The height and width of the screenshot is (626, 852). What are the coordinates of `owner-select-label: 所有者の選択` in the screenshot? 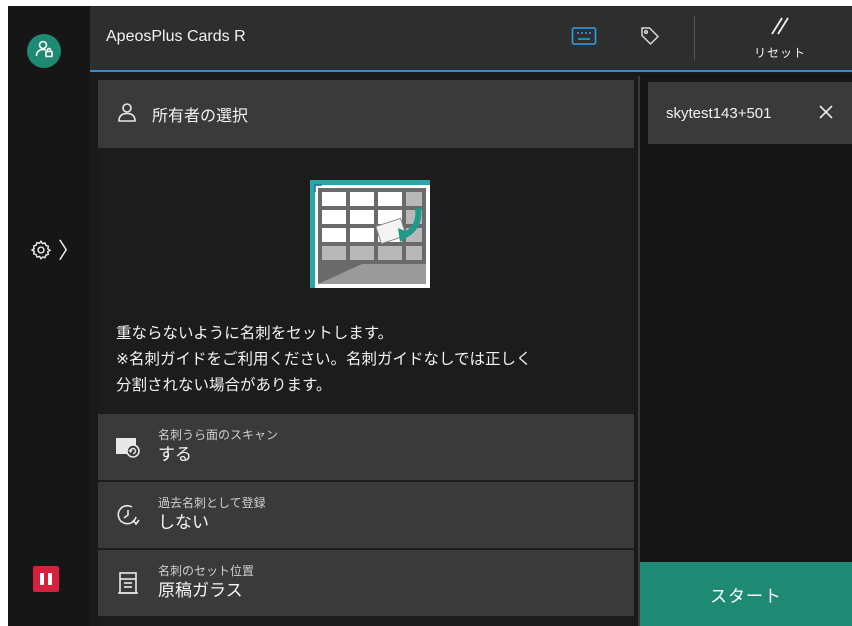 It's located at (200, 115).